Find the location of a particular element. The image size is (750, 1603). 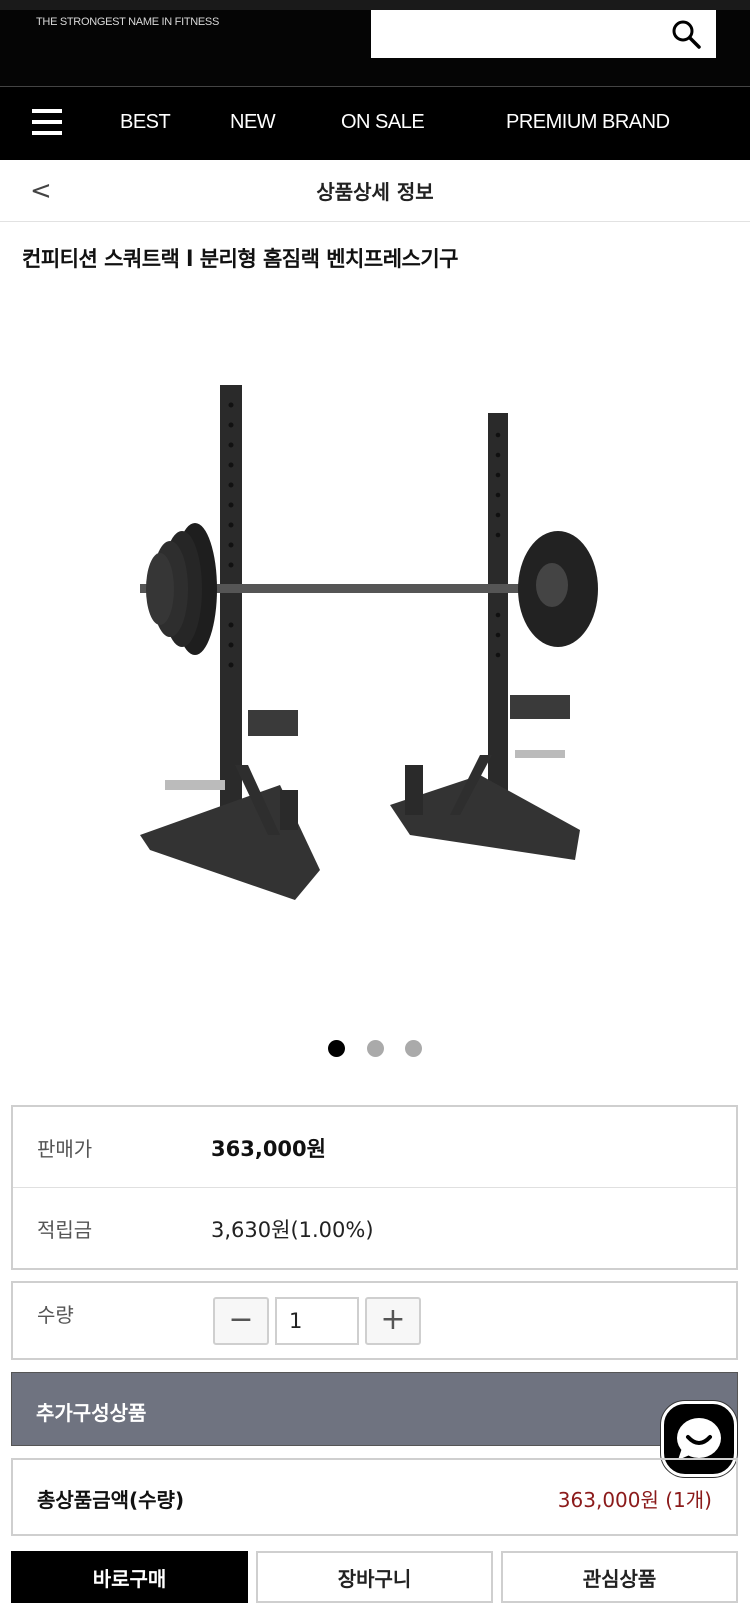

product-title: 컨피티션 스쿼트랙 l 분리형 홈짐랙 벤치프레스기구 is located at coordinates (240, 259).